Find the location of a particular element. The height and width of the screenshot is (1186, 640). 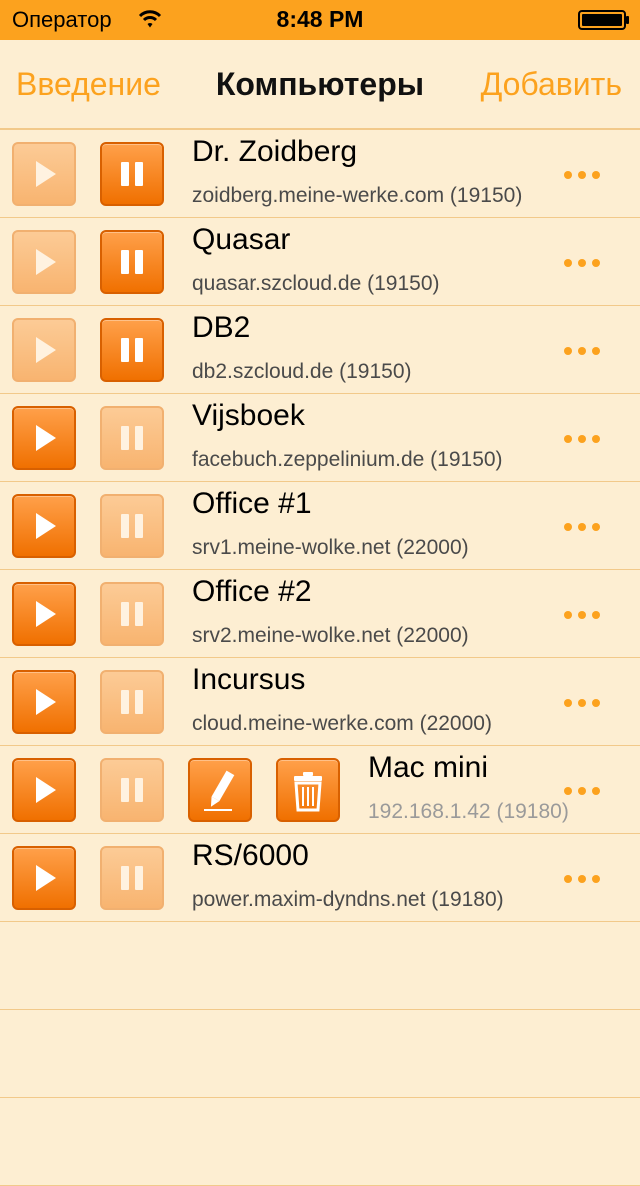

pencil-icon is located at coordinates (219, 790).